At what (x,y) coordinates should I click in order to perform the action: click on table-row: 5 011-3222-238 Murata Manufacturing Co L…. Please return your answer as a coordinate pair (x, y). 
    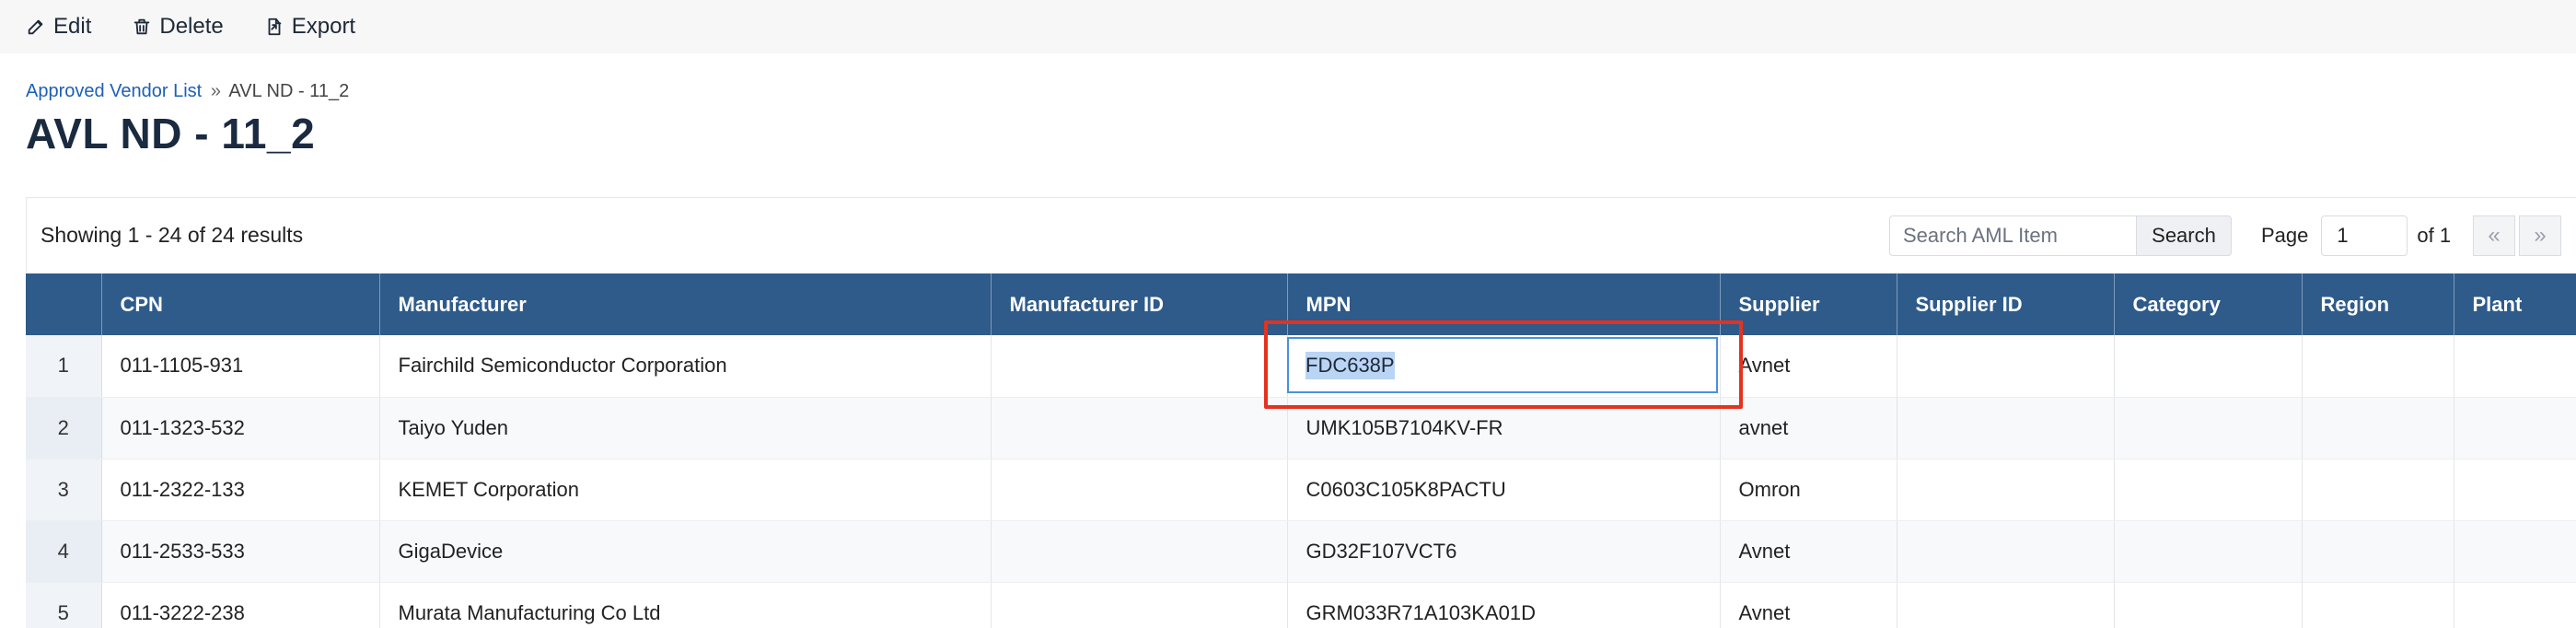
    Looking at the image, I should click on (1301, 605).